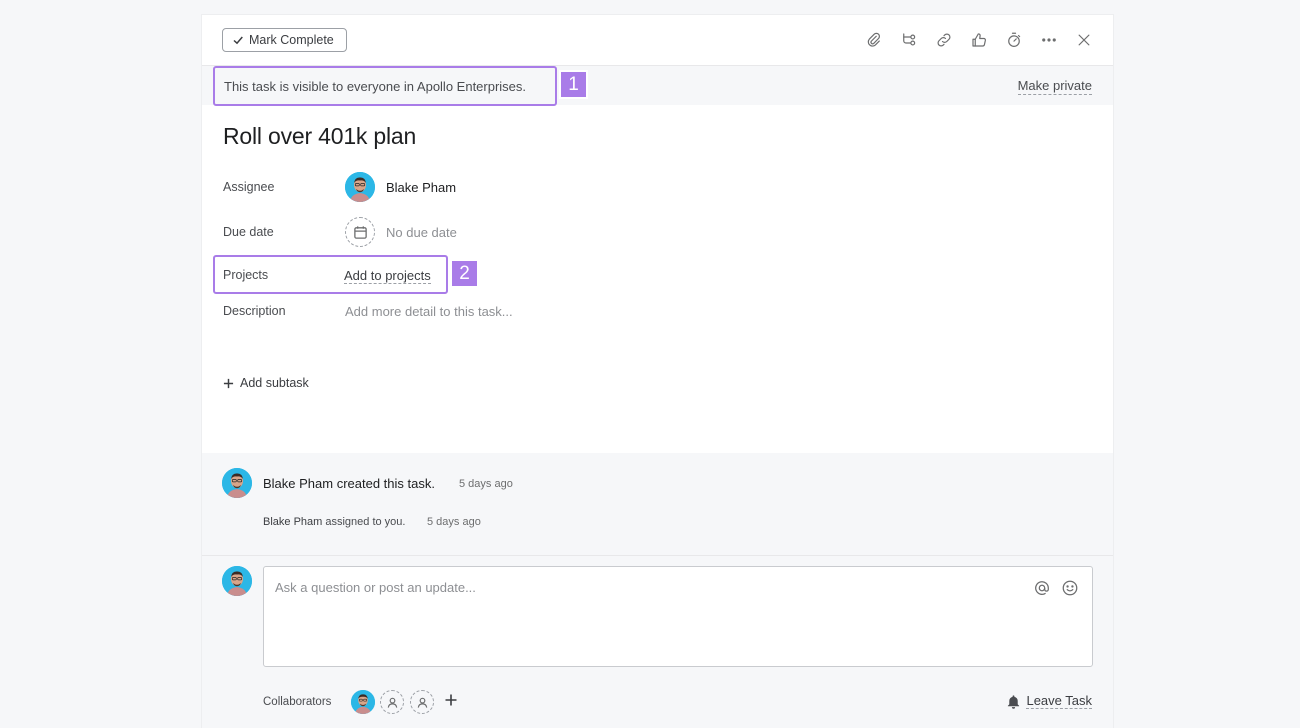  I want to click on calendar-icon, so click(360, 232).